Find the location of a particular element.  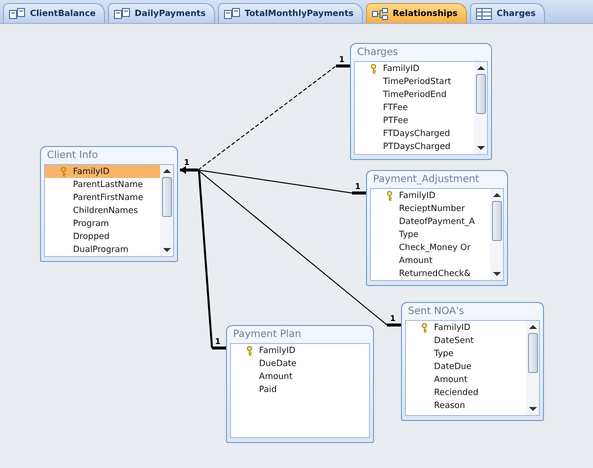

relationships-icon is located at coordinates (380, 14).